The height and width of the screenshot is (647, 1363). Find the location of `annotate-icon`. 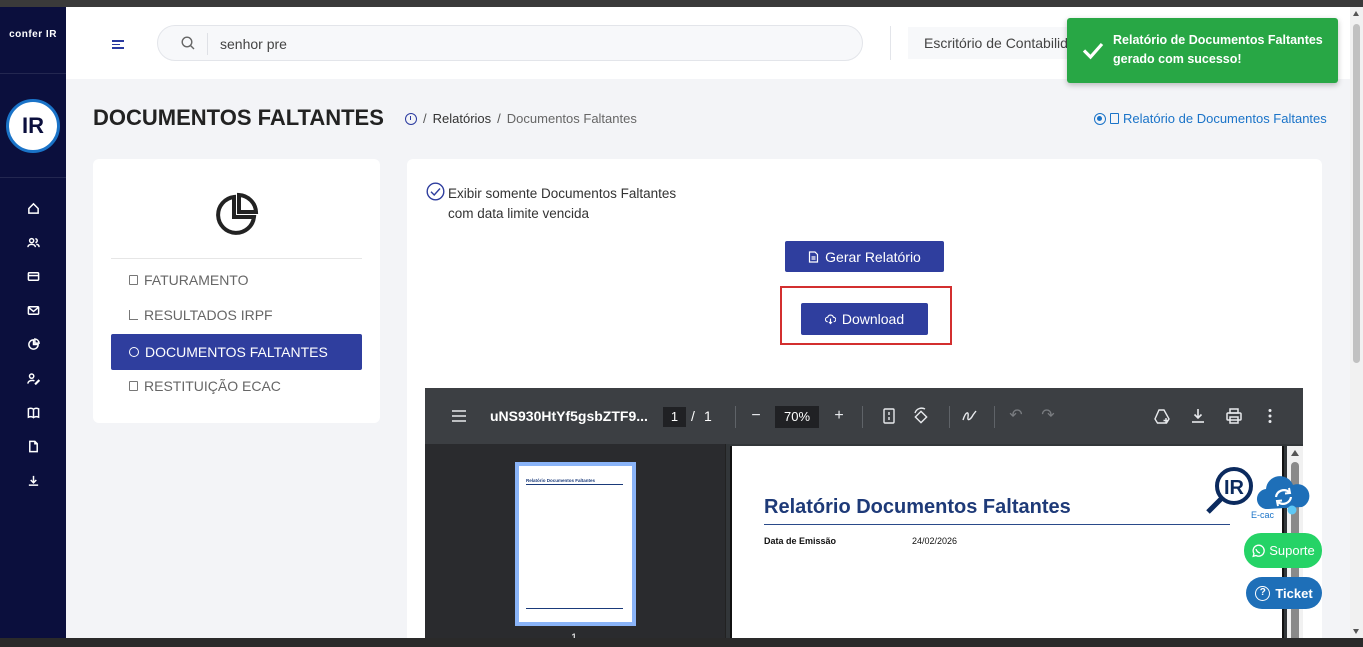

annotate-icon is located at coordinates (970, 416).